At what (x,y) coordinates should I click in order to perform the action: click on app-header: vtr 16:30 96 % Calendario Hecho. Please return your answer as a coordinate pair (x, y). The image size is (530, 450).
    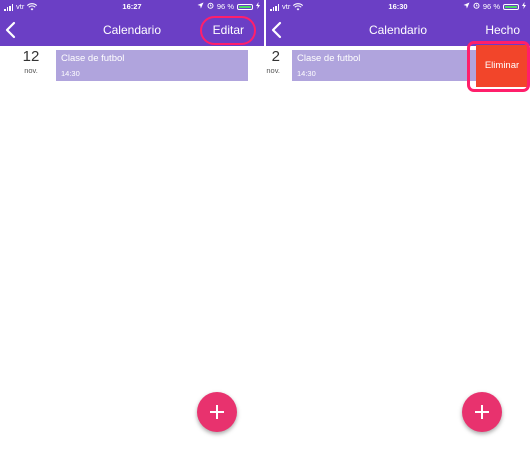
    Looking at the image, I should click on (398, 23).